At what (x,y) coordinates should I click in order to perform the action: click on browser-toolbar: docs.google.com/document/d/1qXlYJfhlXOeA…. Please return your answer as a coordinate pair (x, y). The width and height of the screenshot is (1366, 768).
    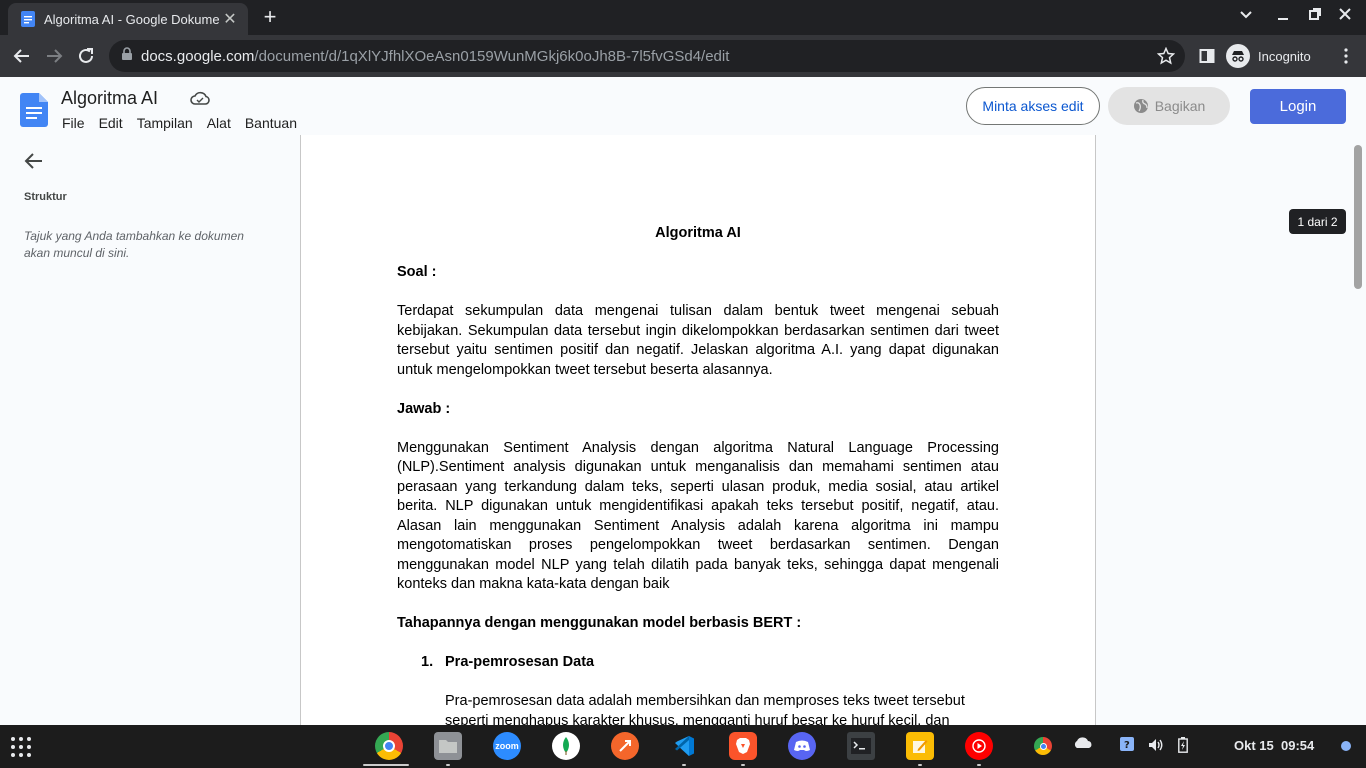
    Looking at the image, I should click on (683, 56).